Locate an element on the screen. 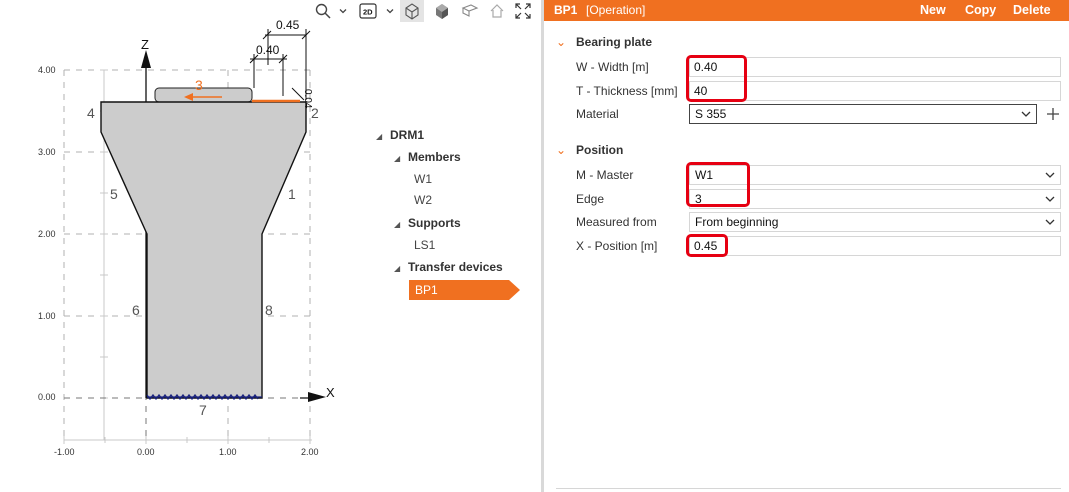 Image resolution: width=1069 pixels, height=492 pixels. edge-number-4: 4 is located at coordinates (91, 113).